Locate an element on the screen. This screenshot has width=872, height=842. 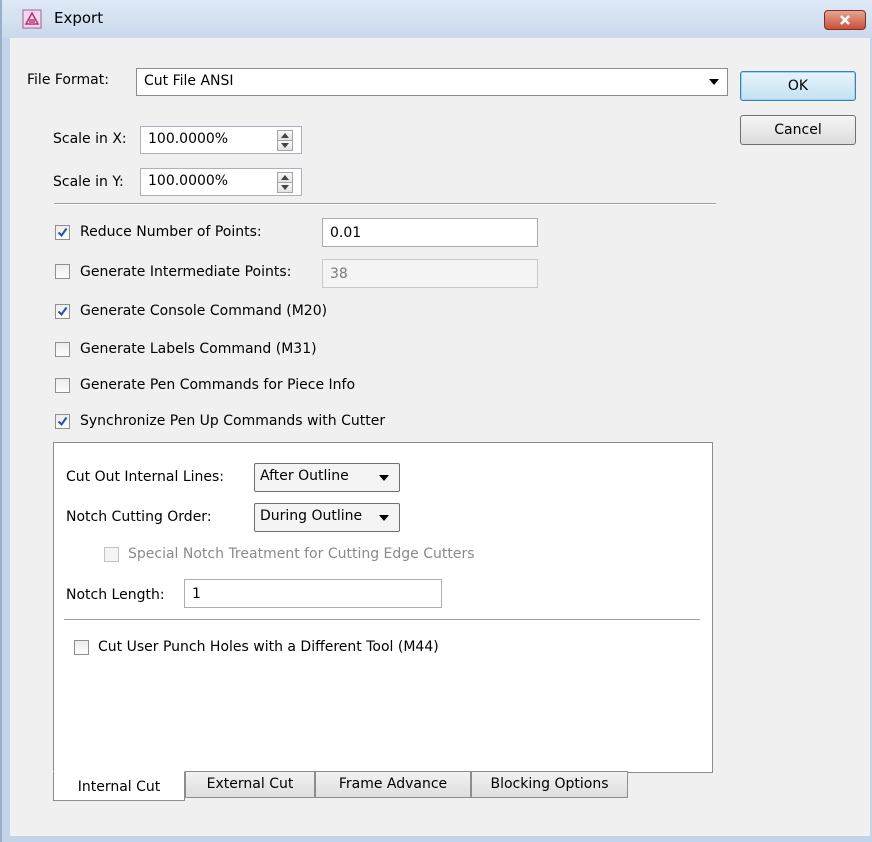
scale-x-input: 100.0000% is located at coordinates (221, 140).